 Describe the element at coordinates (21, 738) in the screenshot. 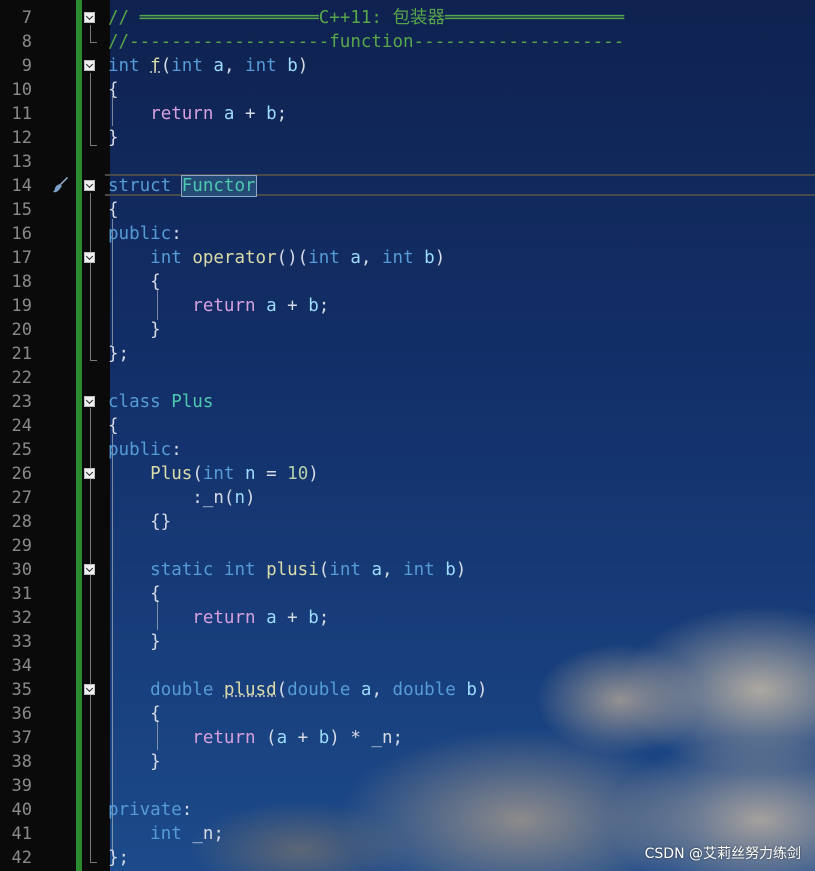

I see `line-number: 37` at that location.